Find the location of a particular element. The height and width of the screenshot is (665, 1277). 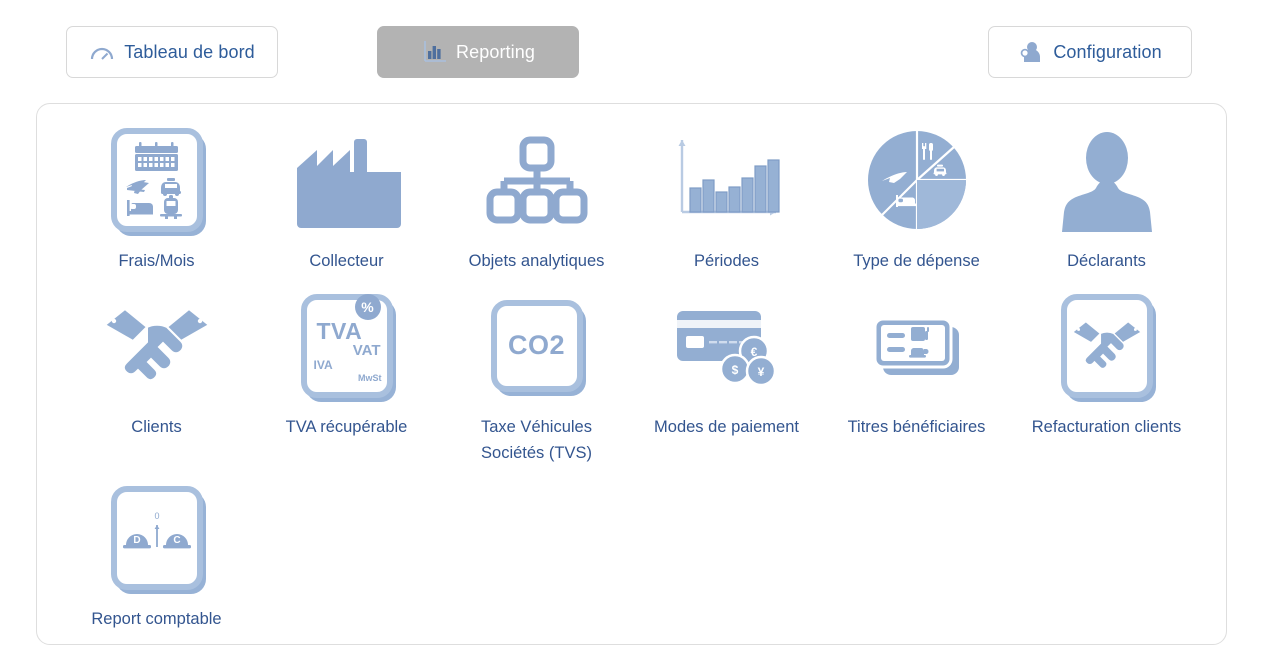

handshake-icon is located at coordinates (156, 344).